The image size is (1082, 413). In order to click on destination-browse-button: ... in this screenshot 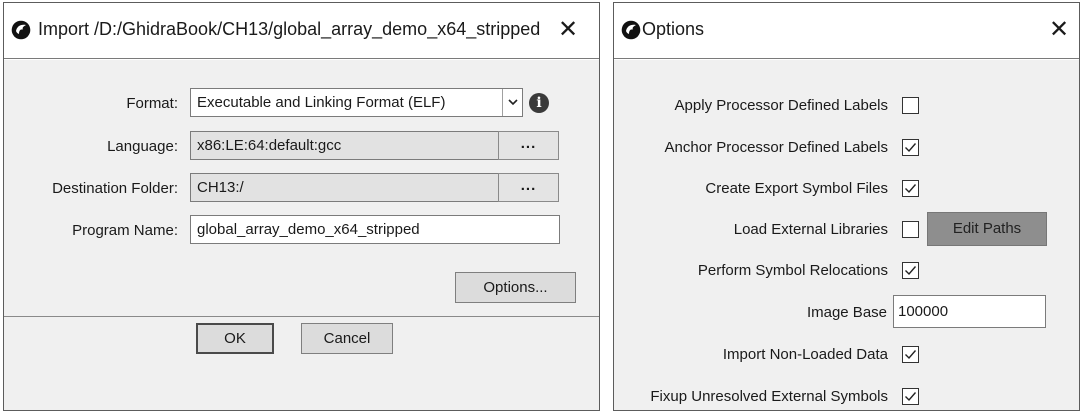, I will do `click(528, 187)`.